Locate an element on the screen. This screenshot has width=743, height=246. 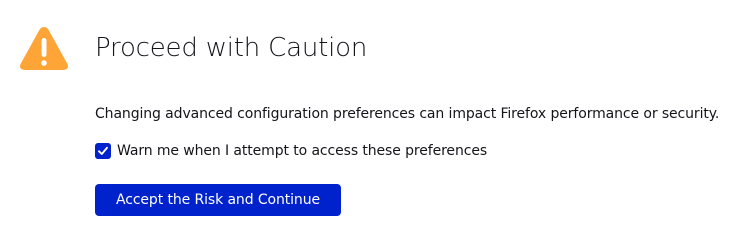
checkmark-icon is located at coordinates (103, 150).